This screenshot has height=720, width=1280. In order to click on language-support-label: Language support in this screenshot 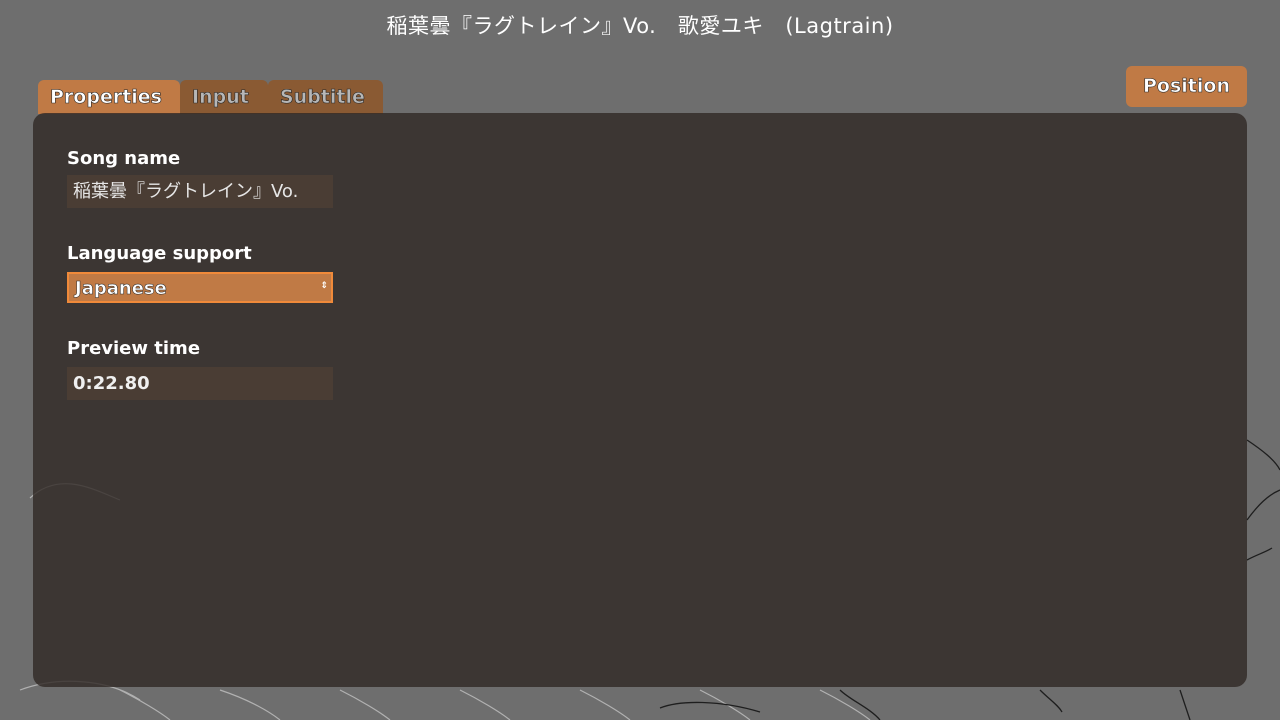, I will do `click(159, 253)`.